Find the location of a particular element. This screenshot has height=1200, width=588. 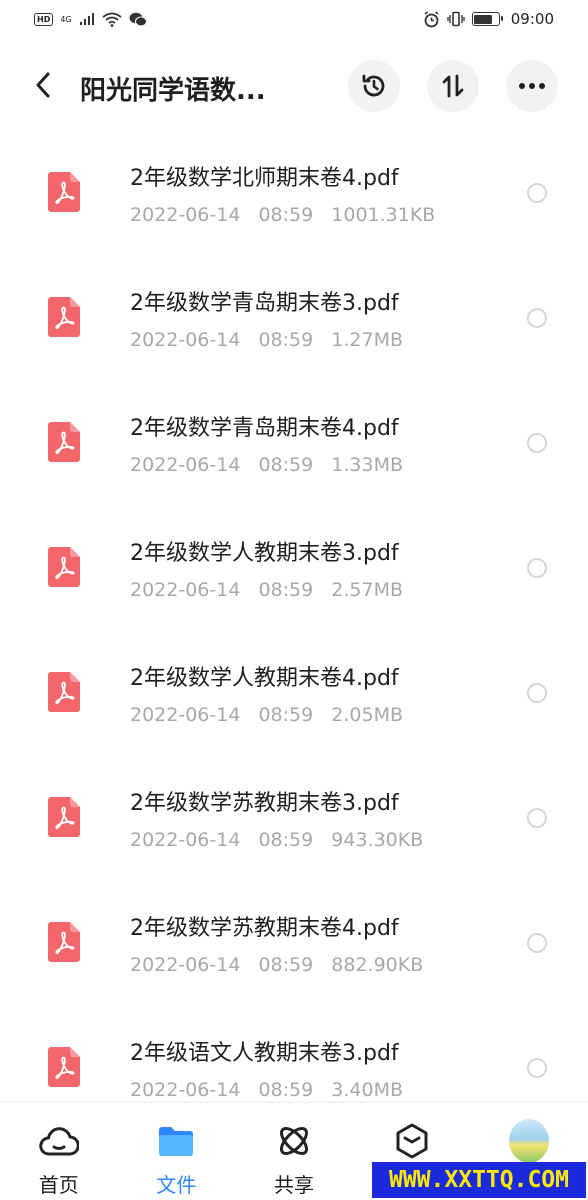

file-size: 2.57MB is located at coordinates (367, 590).